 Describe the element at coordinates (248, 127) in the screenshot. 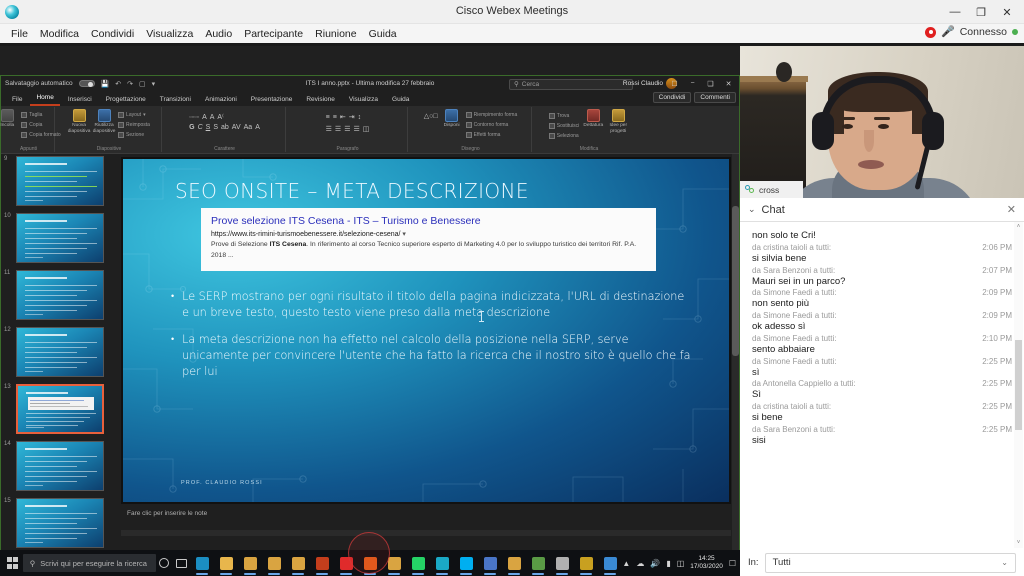

I see `change-case-button: Aa` at that location.